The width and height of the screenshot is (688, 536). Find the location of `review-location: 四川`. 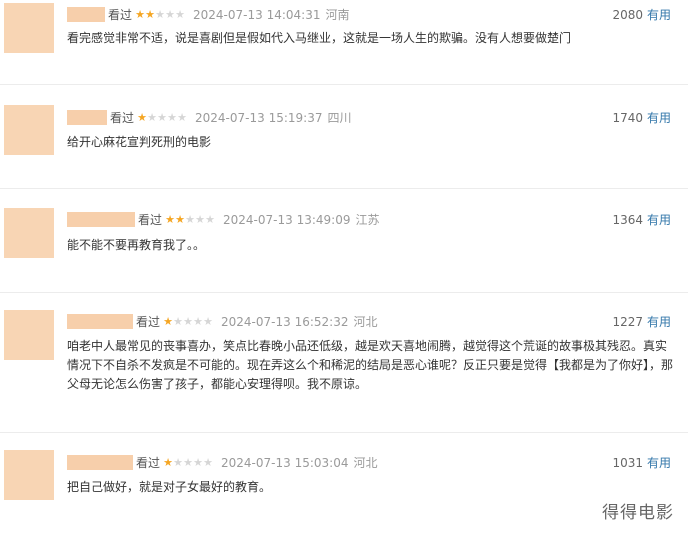

review-location: 四川 is located at coordinates (339, 118).